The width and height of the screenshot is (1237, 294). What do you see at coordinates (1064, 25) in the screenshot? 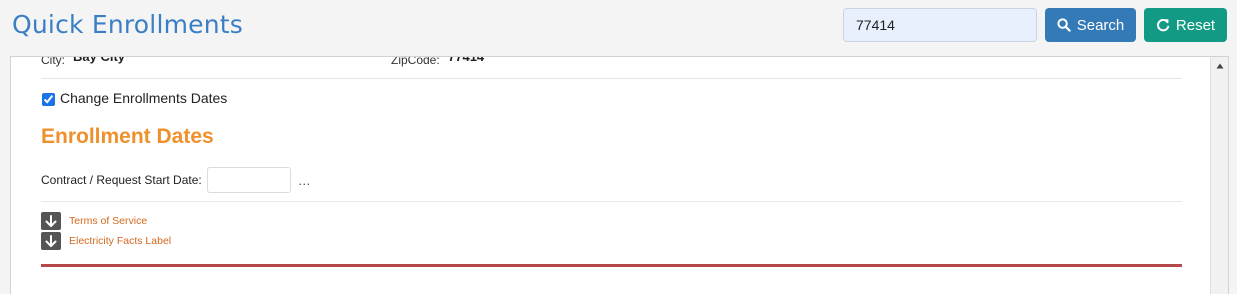
I see `search-icon` at bounding box center [1064, 25].